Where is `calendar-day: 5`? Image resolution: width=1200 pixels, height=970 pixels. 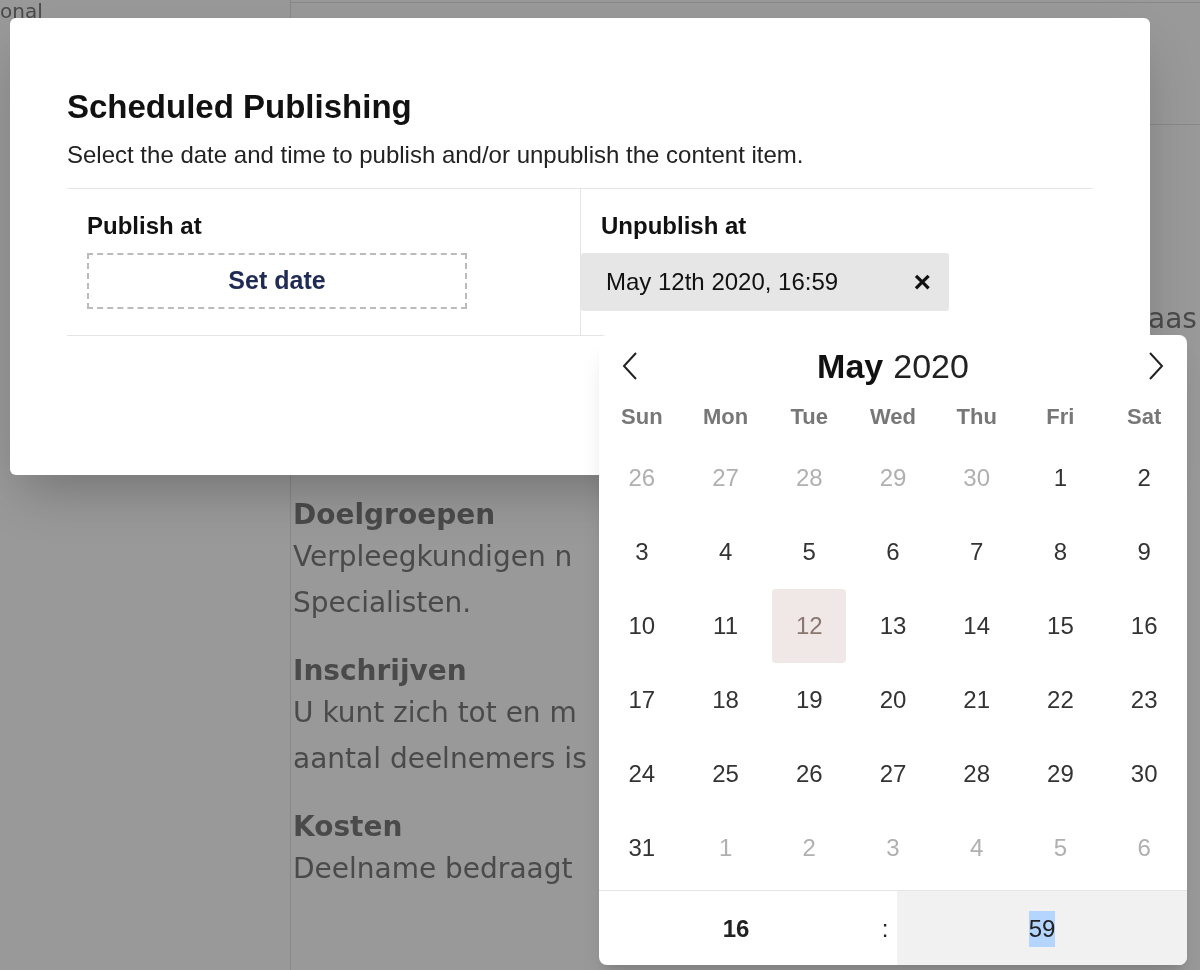
calendar-day: 5 is located at coordinates (809, 552).